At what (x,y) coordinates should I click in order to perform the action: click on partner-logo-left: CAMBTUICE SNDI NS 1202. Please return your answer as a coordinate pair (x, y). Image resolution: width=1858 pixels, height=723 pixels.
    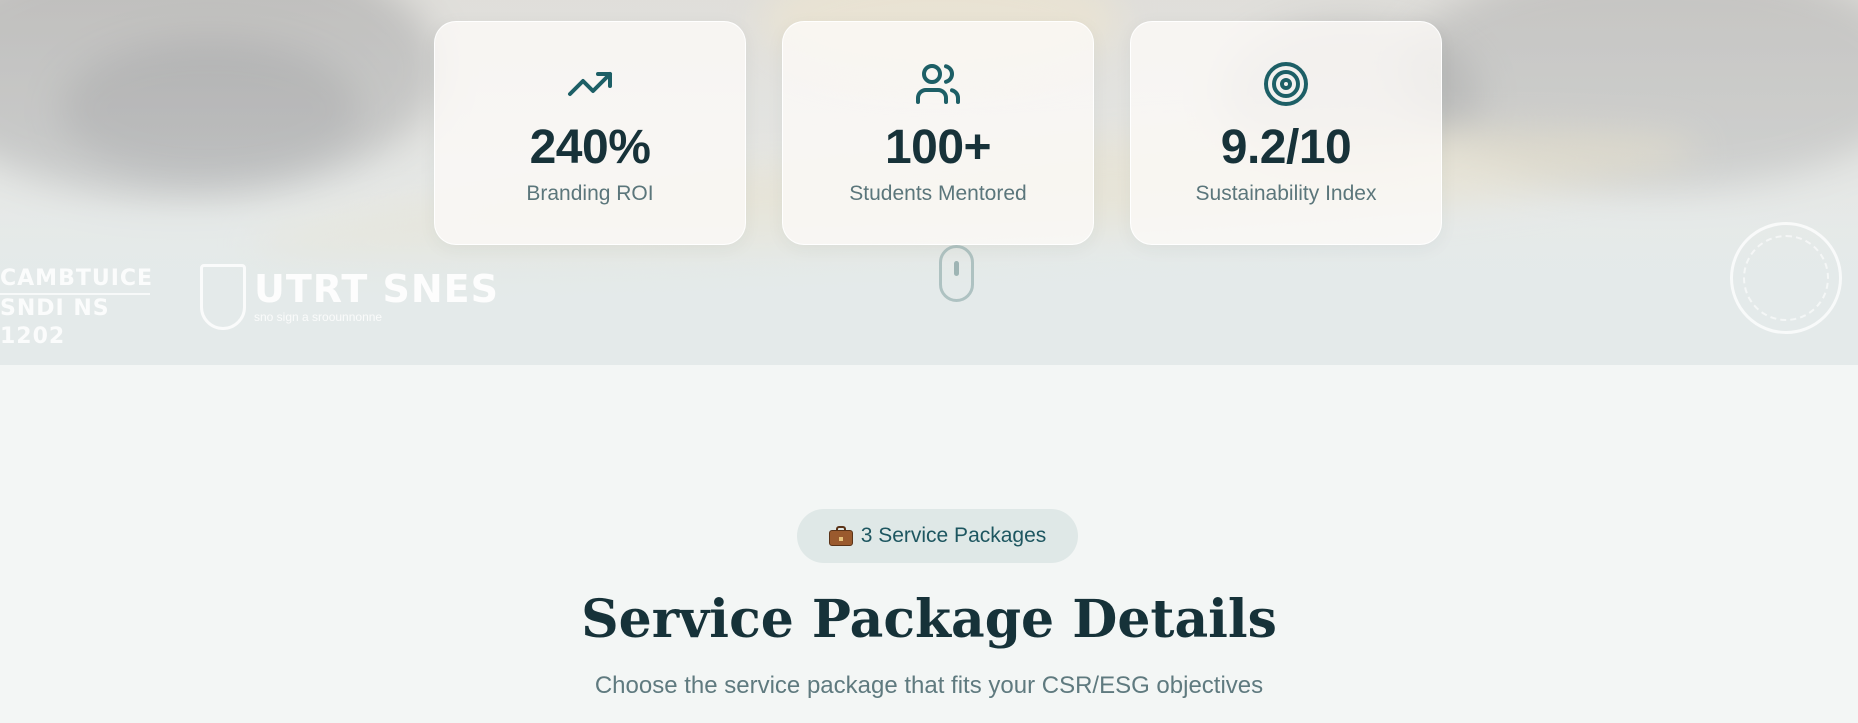
    Looking at the image, I should click on (76, 307).